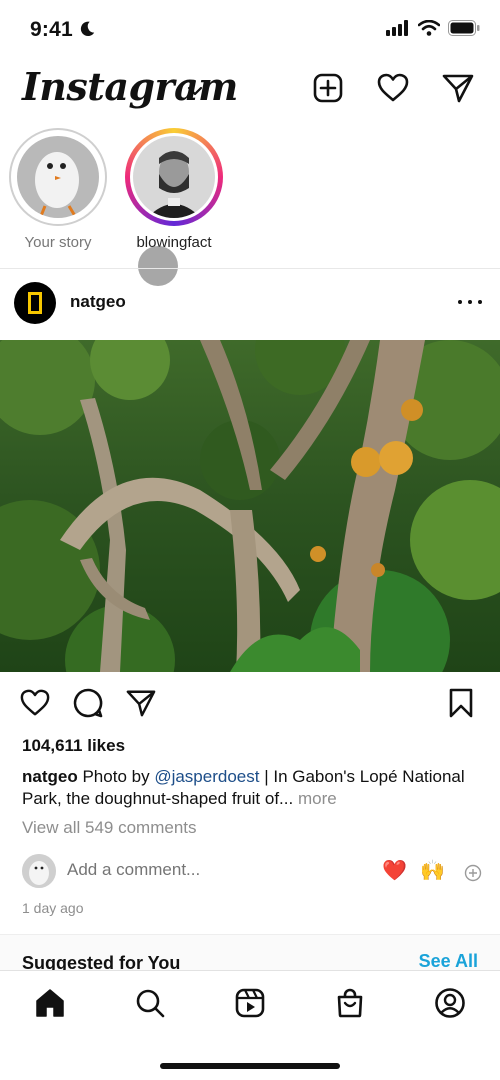 Image resolution: width=500 pixels, height=1080 pixels. Describe the element at coordinates (464, 28) in the screenshot. I see `battery-icon` at that location.